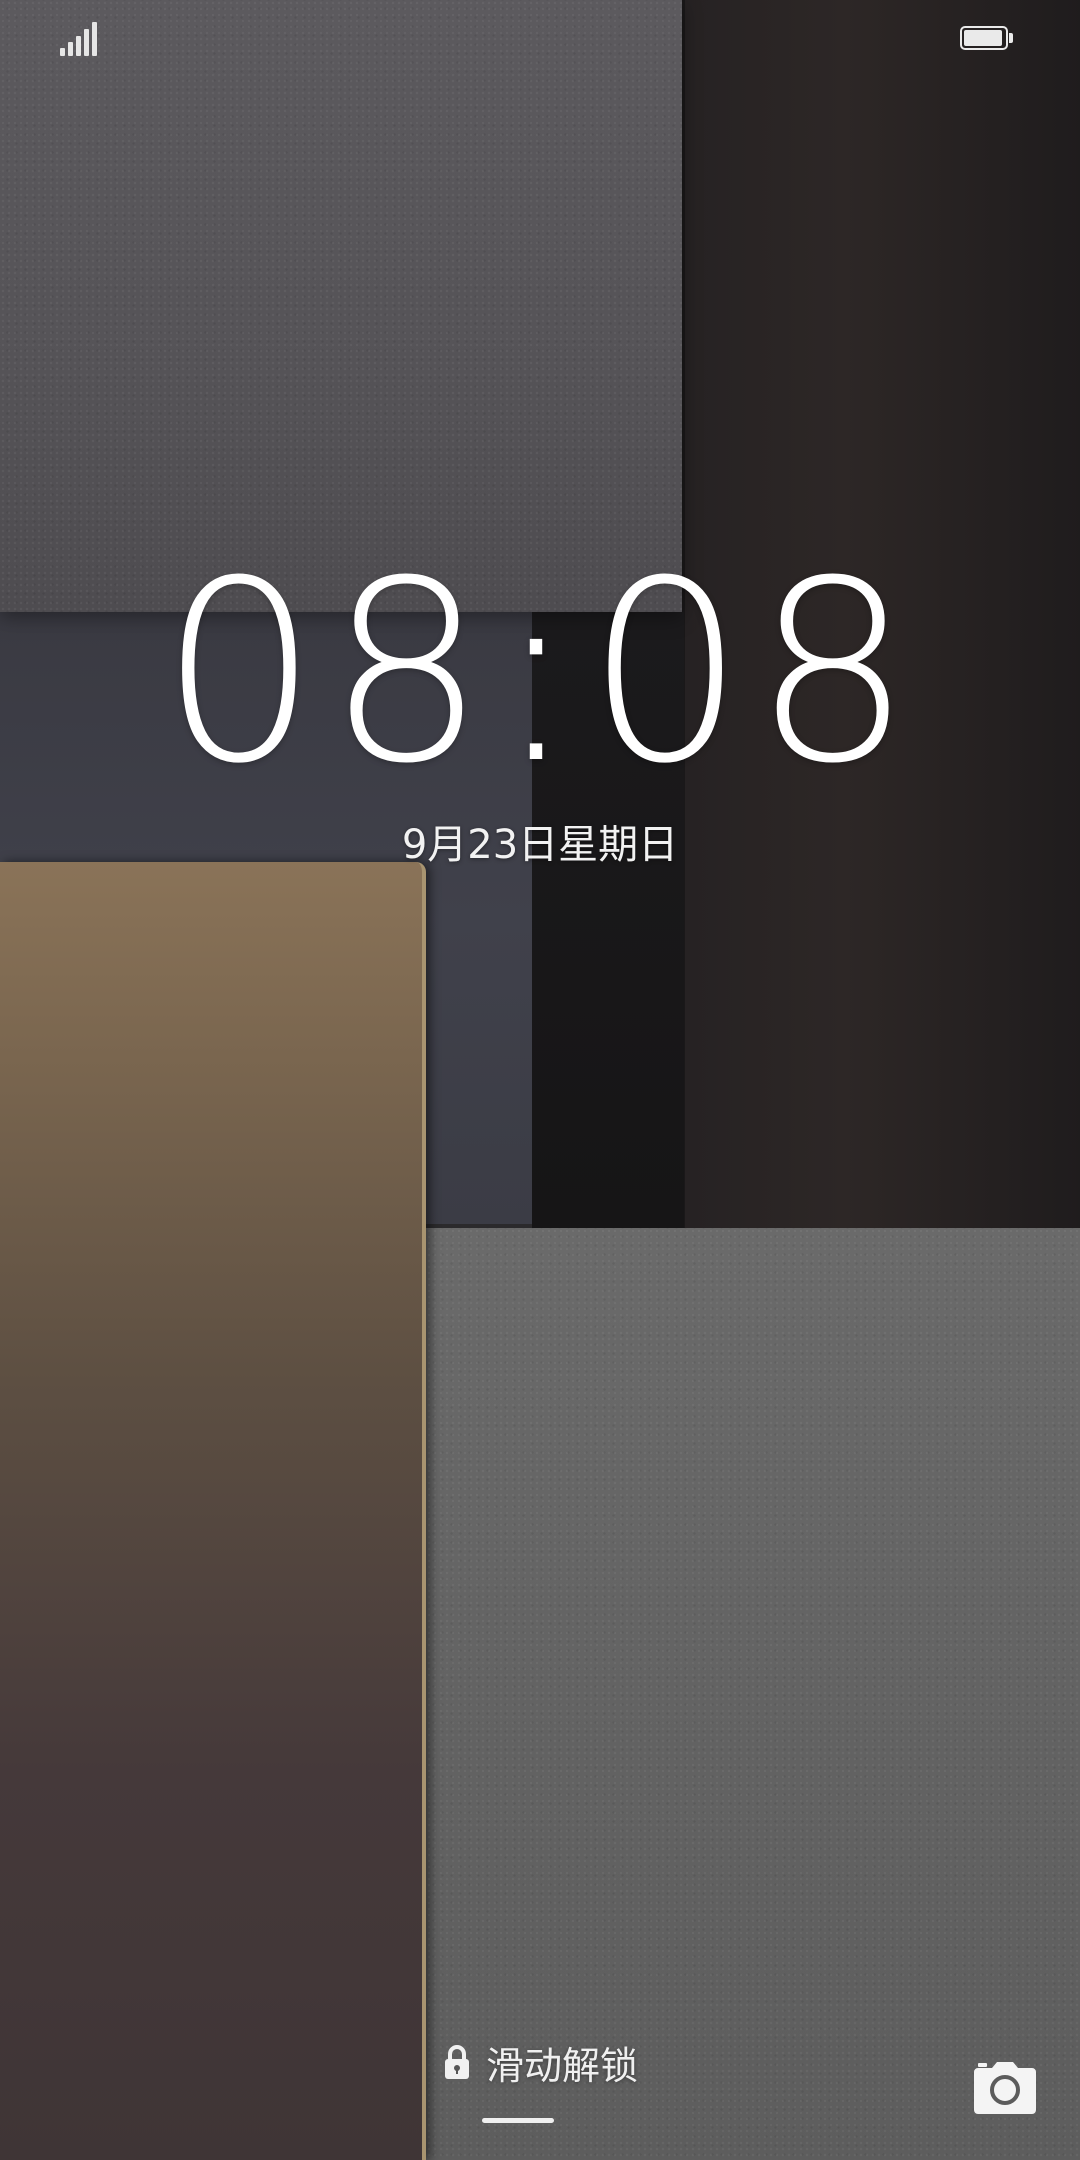 This screenshot has height=2160, width=1080. I want to click on status-bar, so click(540, 40).